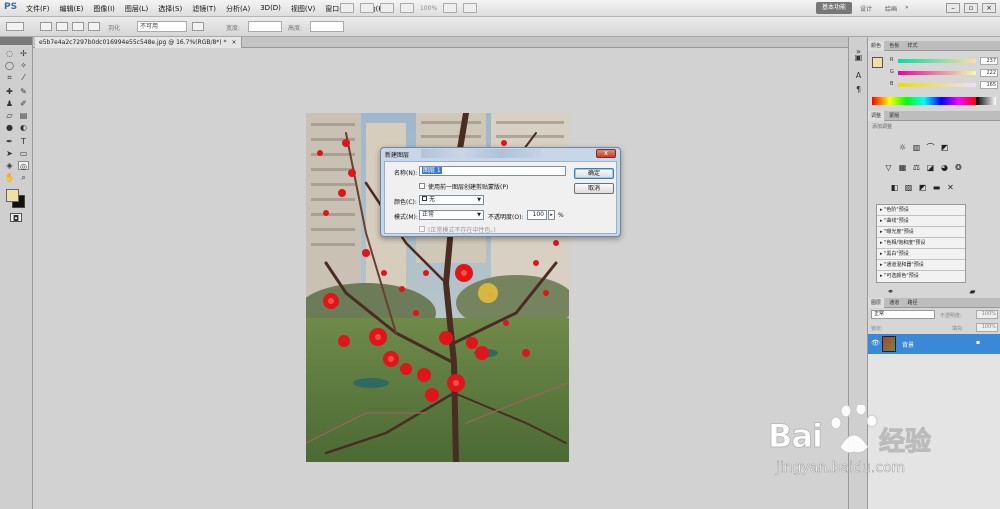 The width and height of the screenshot is (1000, 509). What do you see at coordinates (451, 215) in the screenshot?
I see `mode-select: 正常 ▼` at bounding box center [451, 215].